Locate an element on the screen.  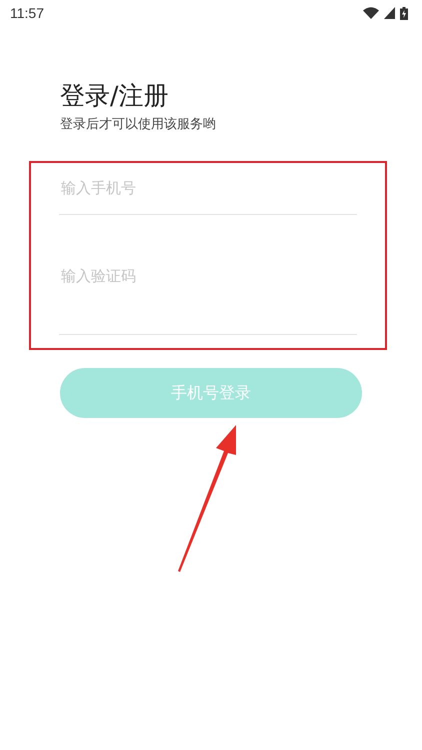
wifi-icon is located at coordinates (371, 13).